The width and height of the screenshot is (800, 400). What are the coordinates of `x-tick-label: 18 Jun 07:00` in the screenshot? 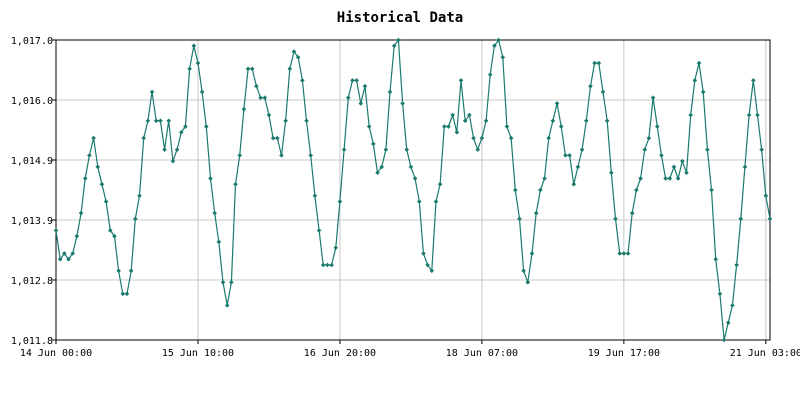 It's located at (482, 353).